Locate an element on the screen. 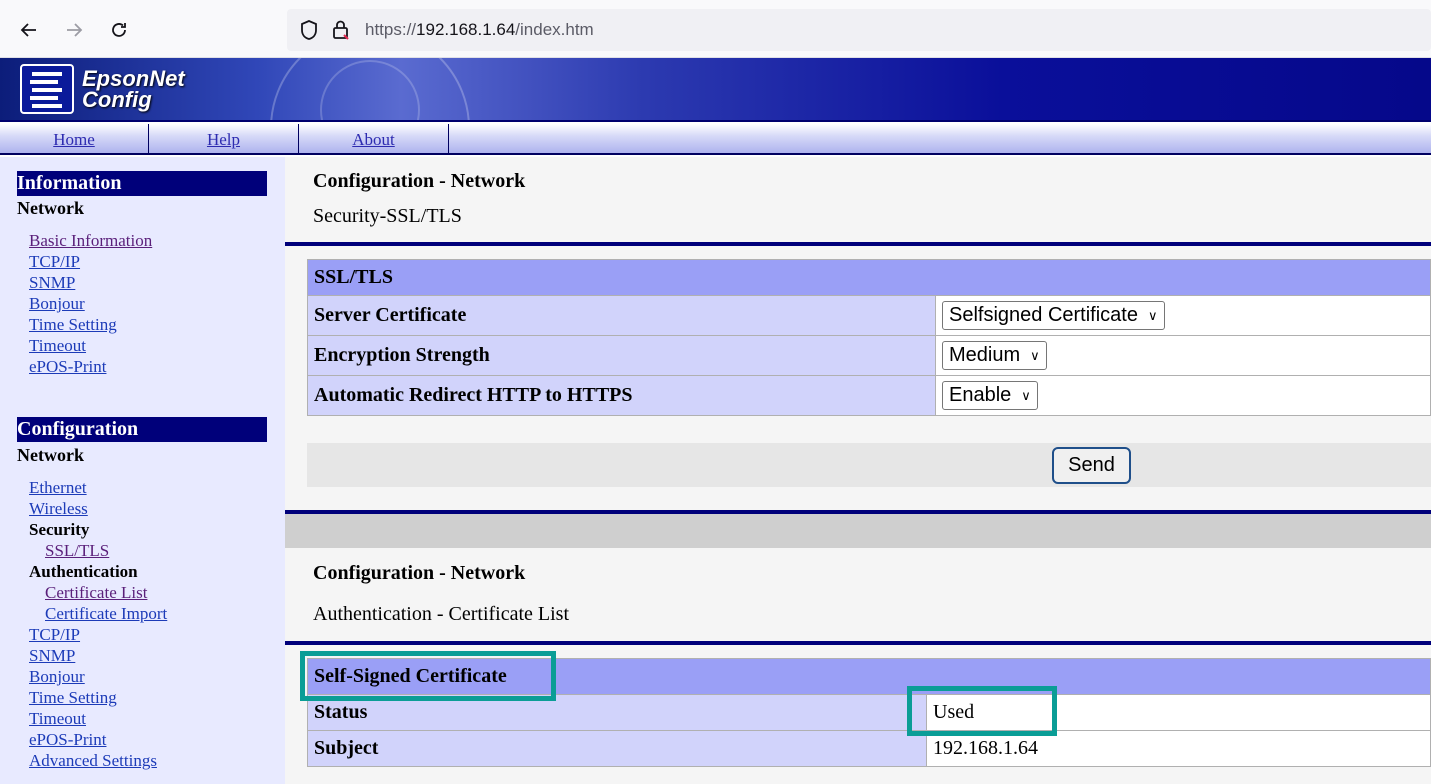 This screenshot has height=784, width=1431. menu-help: Help is located at coordinates (224, 139).